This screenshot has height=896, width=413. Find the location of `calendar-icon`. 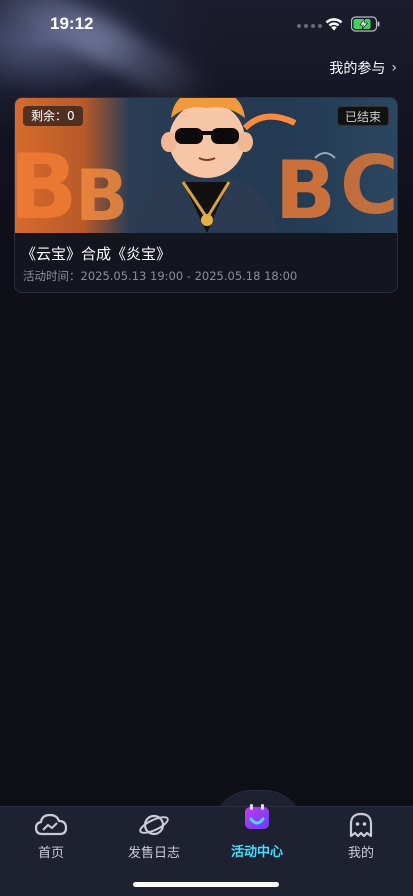

calendar-icon is located at coordinates (257, 816).